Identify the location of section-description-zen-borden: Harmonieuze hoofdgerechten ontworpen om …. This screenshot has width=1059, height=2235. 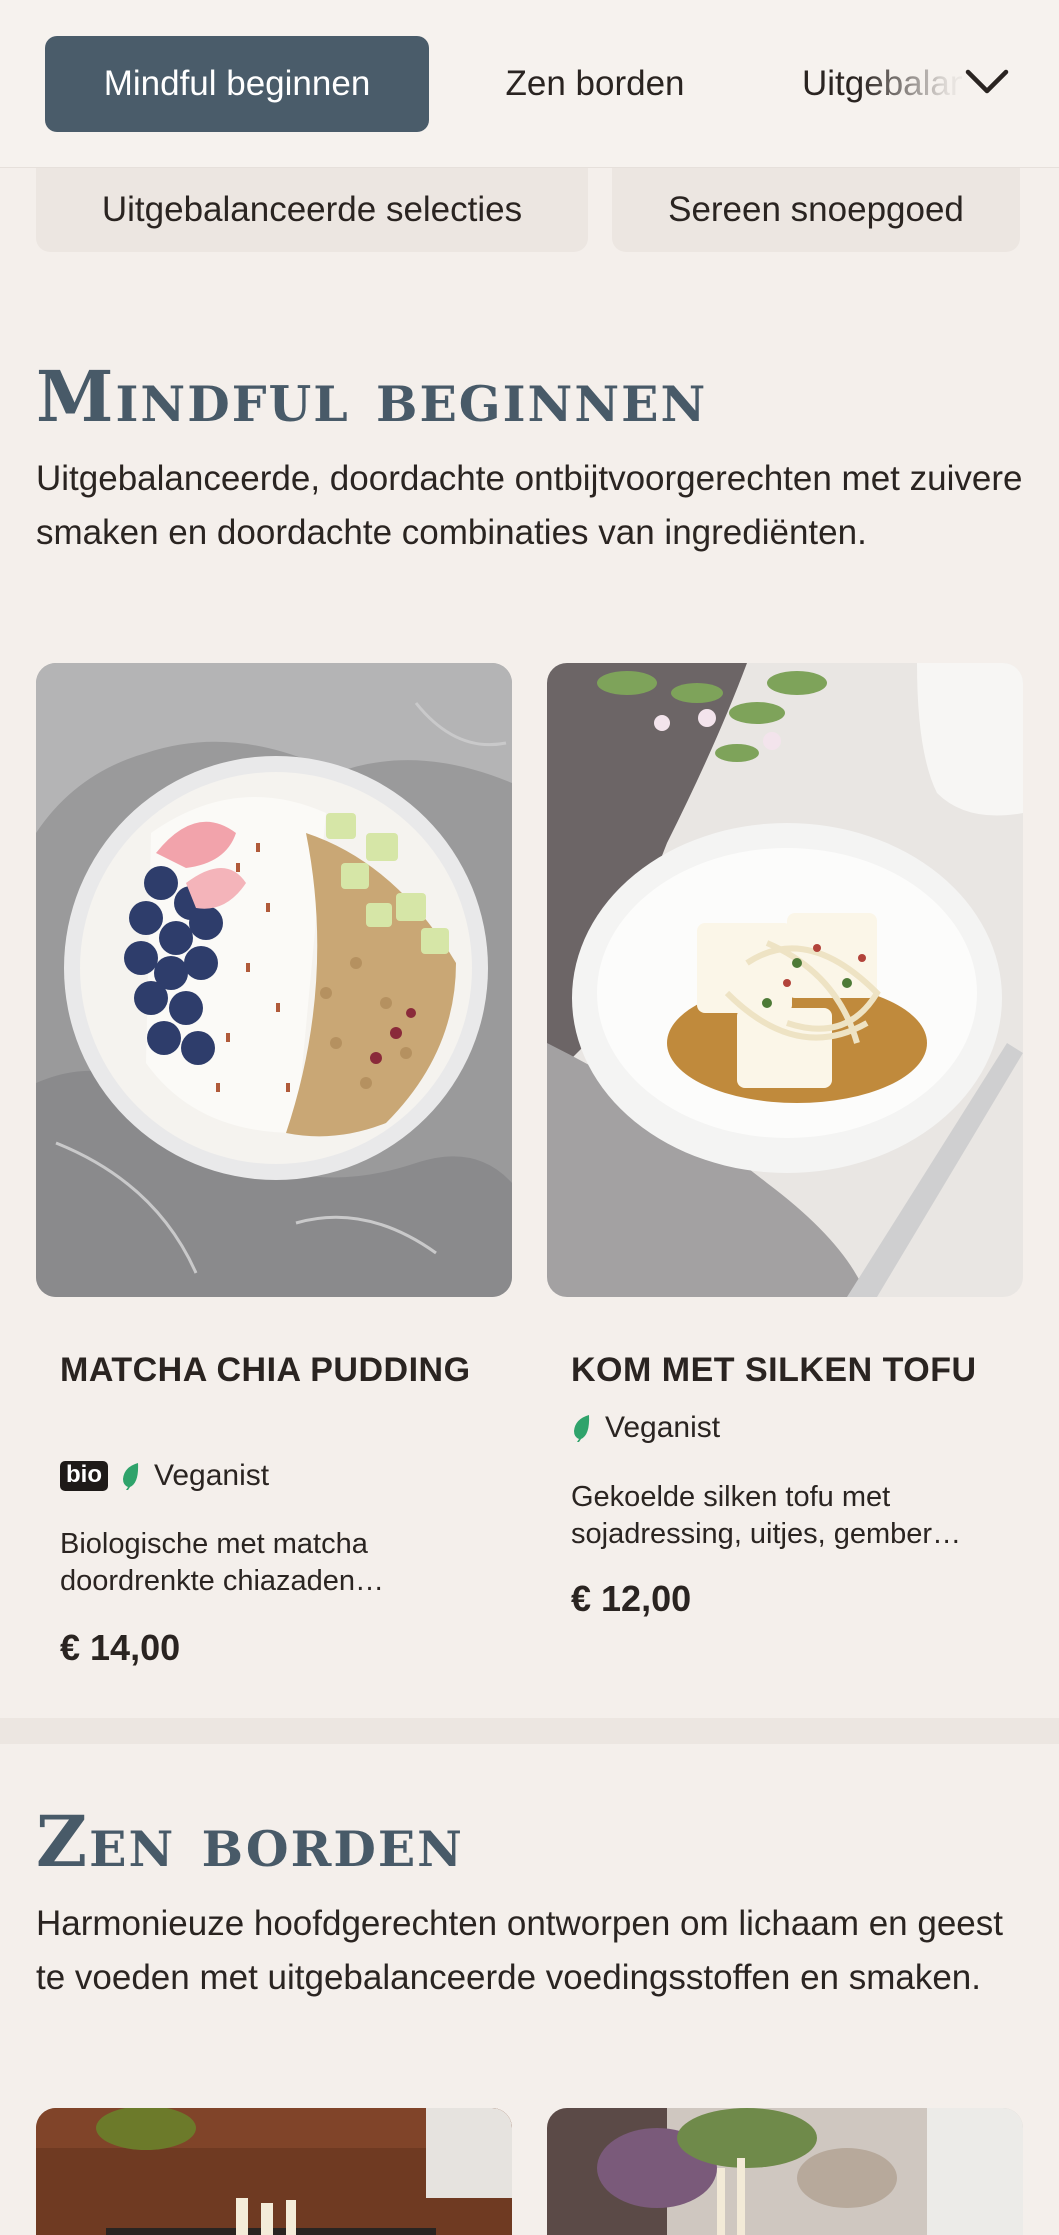
(519, 1950).